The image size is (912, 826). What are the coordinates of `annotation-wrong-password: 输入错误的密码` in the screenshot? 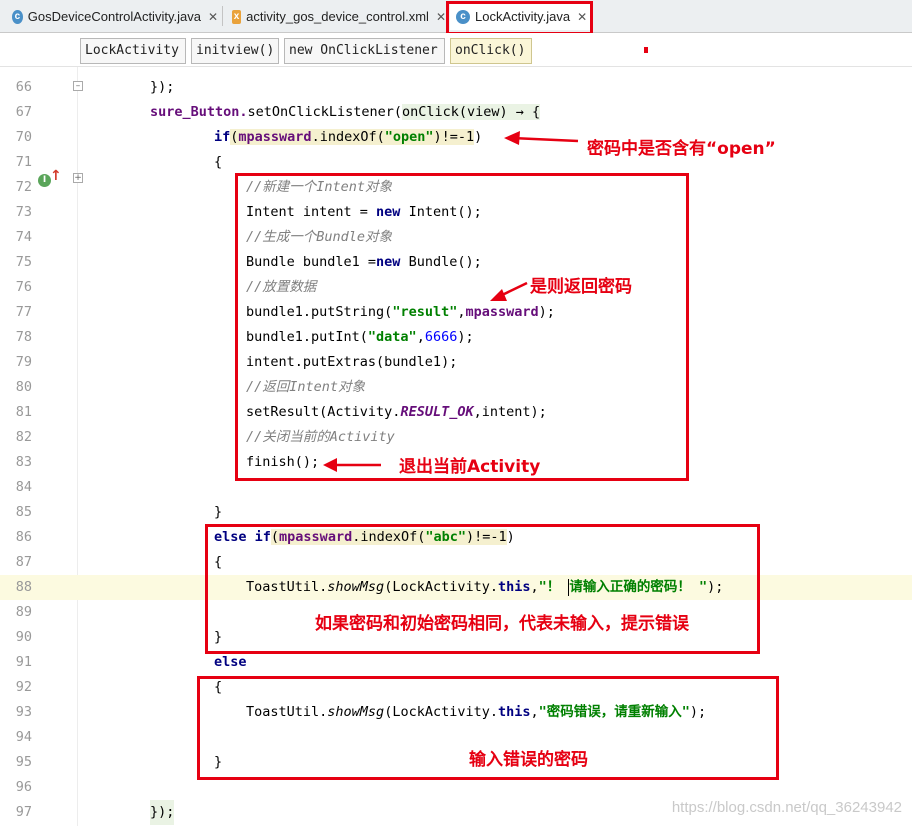 It's located at (528, 760).